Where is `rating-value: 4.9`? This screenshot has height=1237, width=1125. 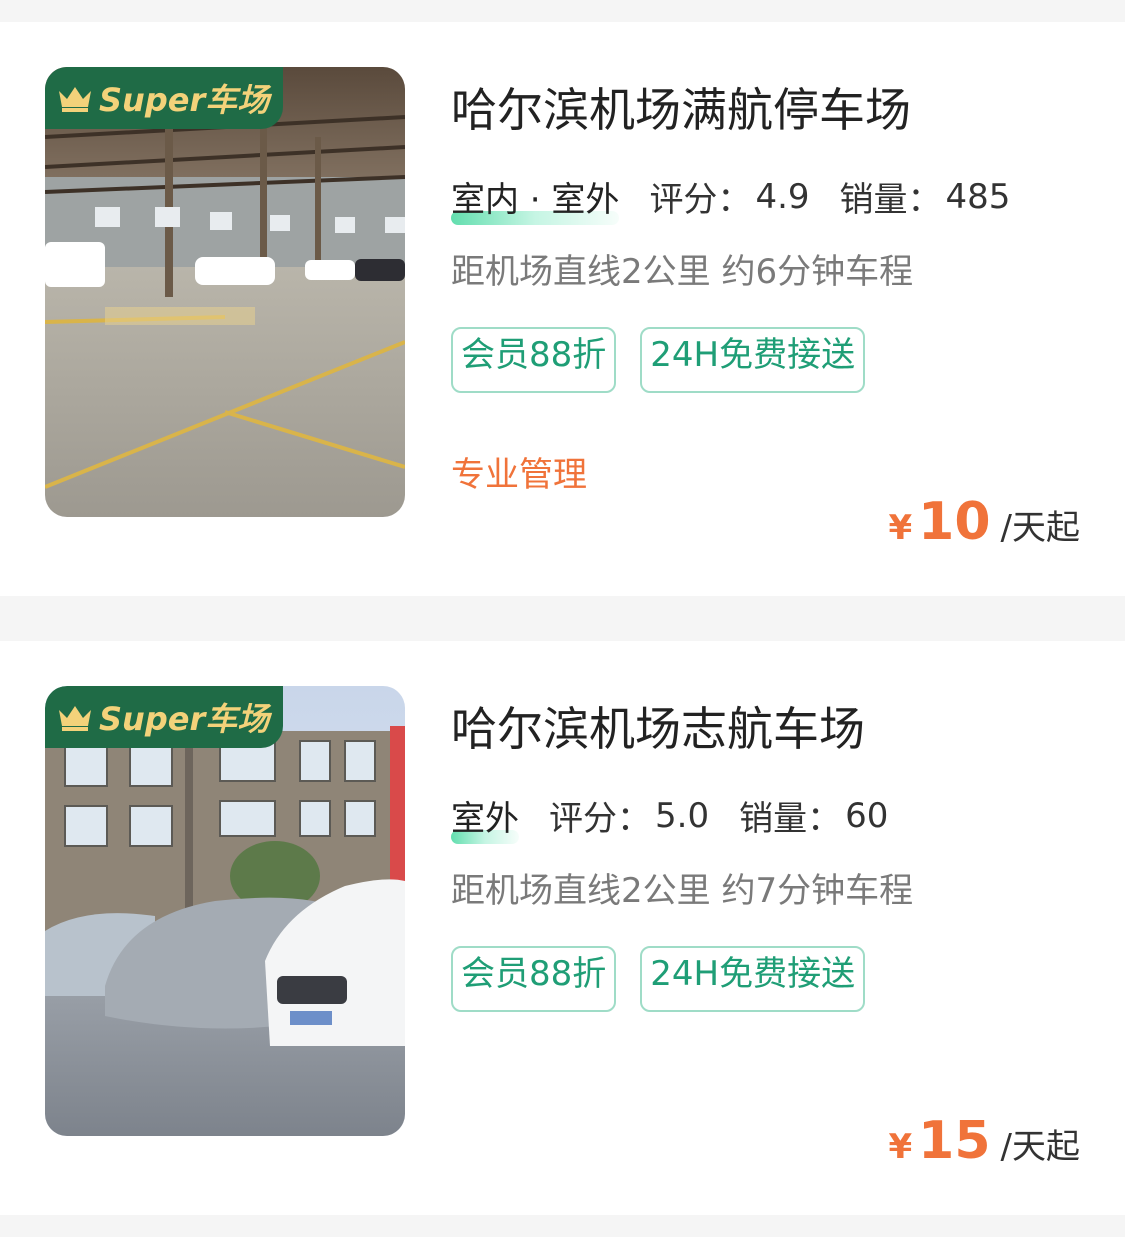 rating-value: 4.9 is located at coordinates (782, 196).